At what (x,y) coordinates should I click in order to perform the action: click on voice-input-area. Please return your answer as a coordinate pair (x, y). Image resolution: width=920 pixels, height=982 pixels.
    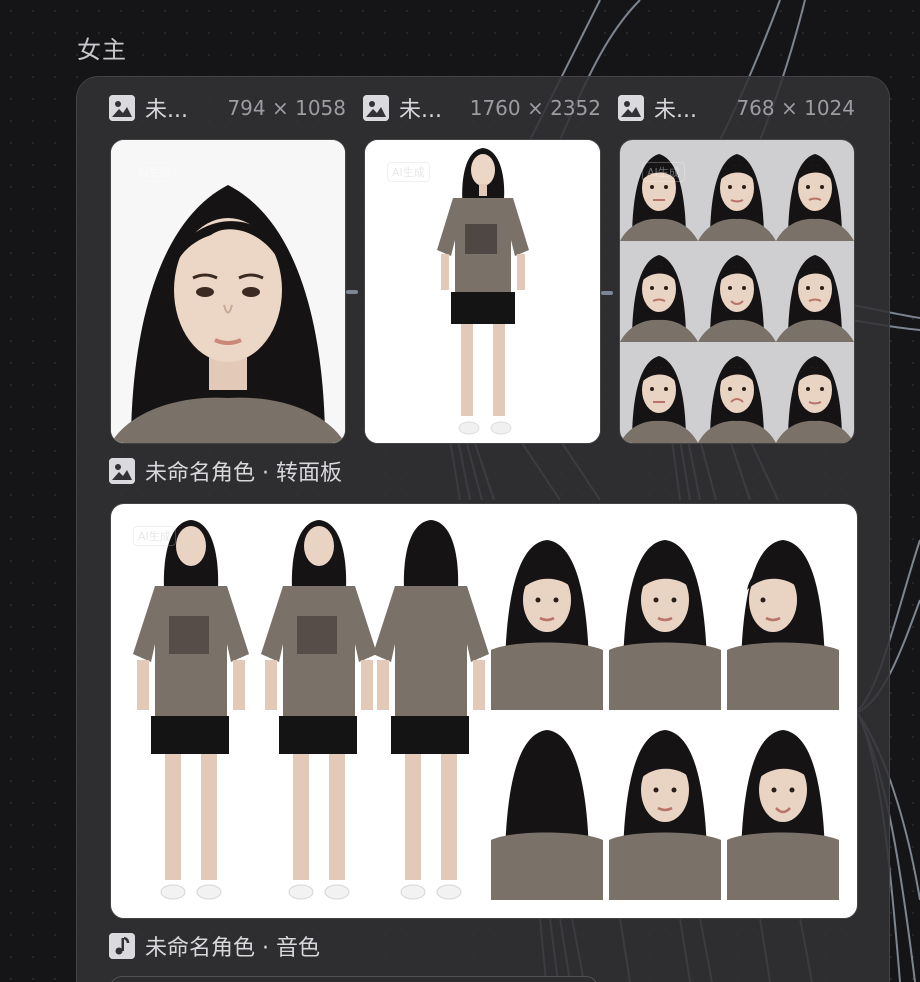
    Looking at the image, I should click on (354, 979).